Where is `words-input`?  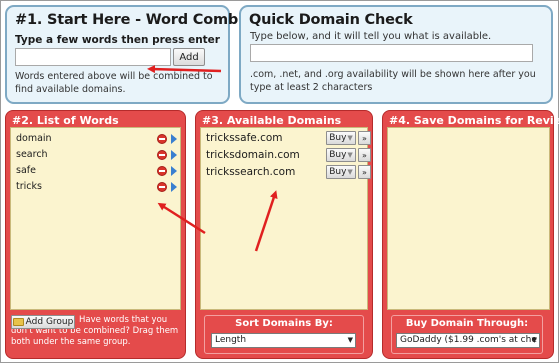 words-input is located at coordinates (93, 57).